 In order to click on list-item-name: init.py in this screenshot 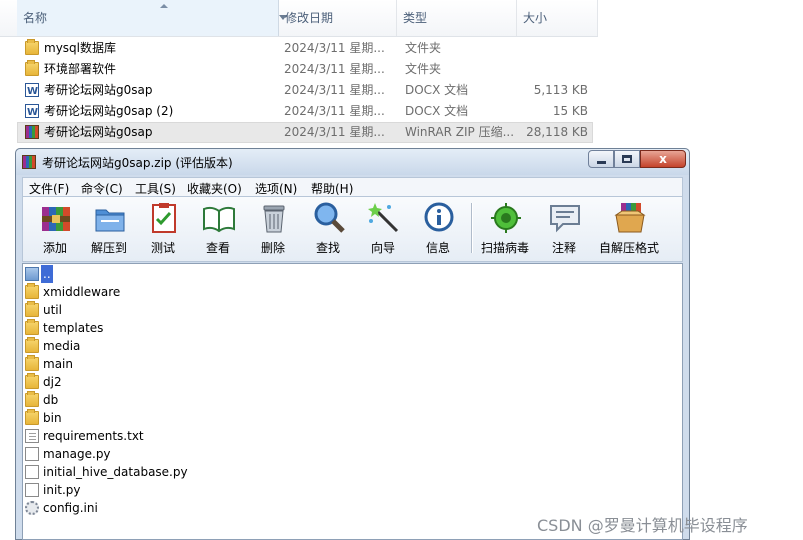, I will do `click(62, 490)`.